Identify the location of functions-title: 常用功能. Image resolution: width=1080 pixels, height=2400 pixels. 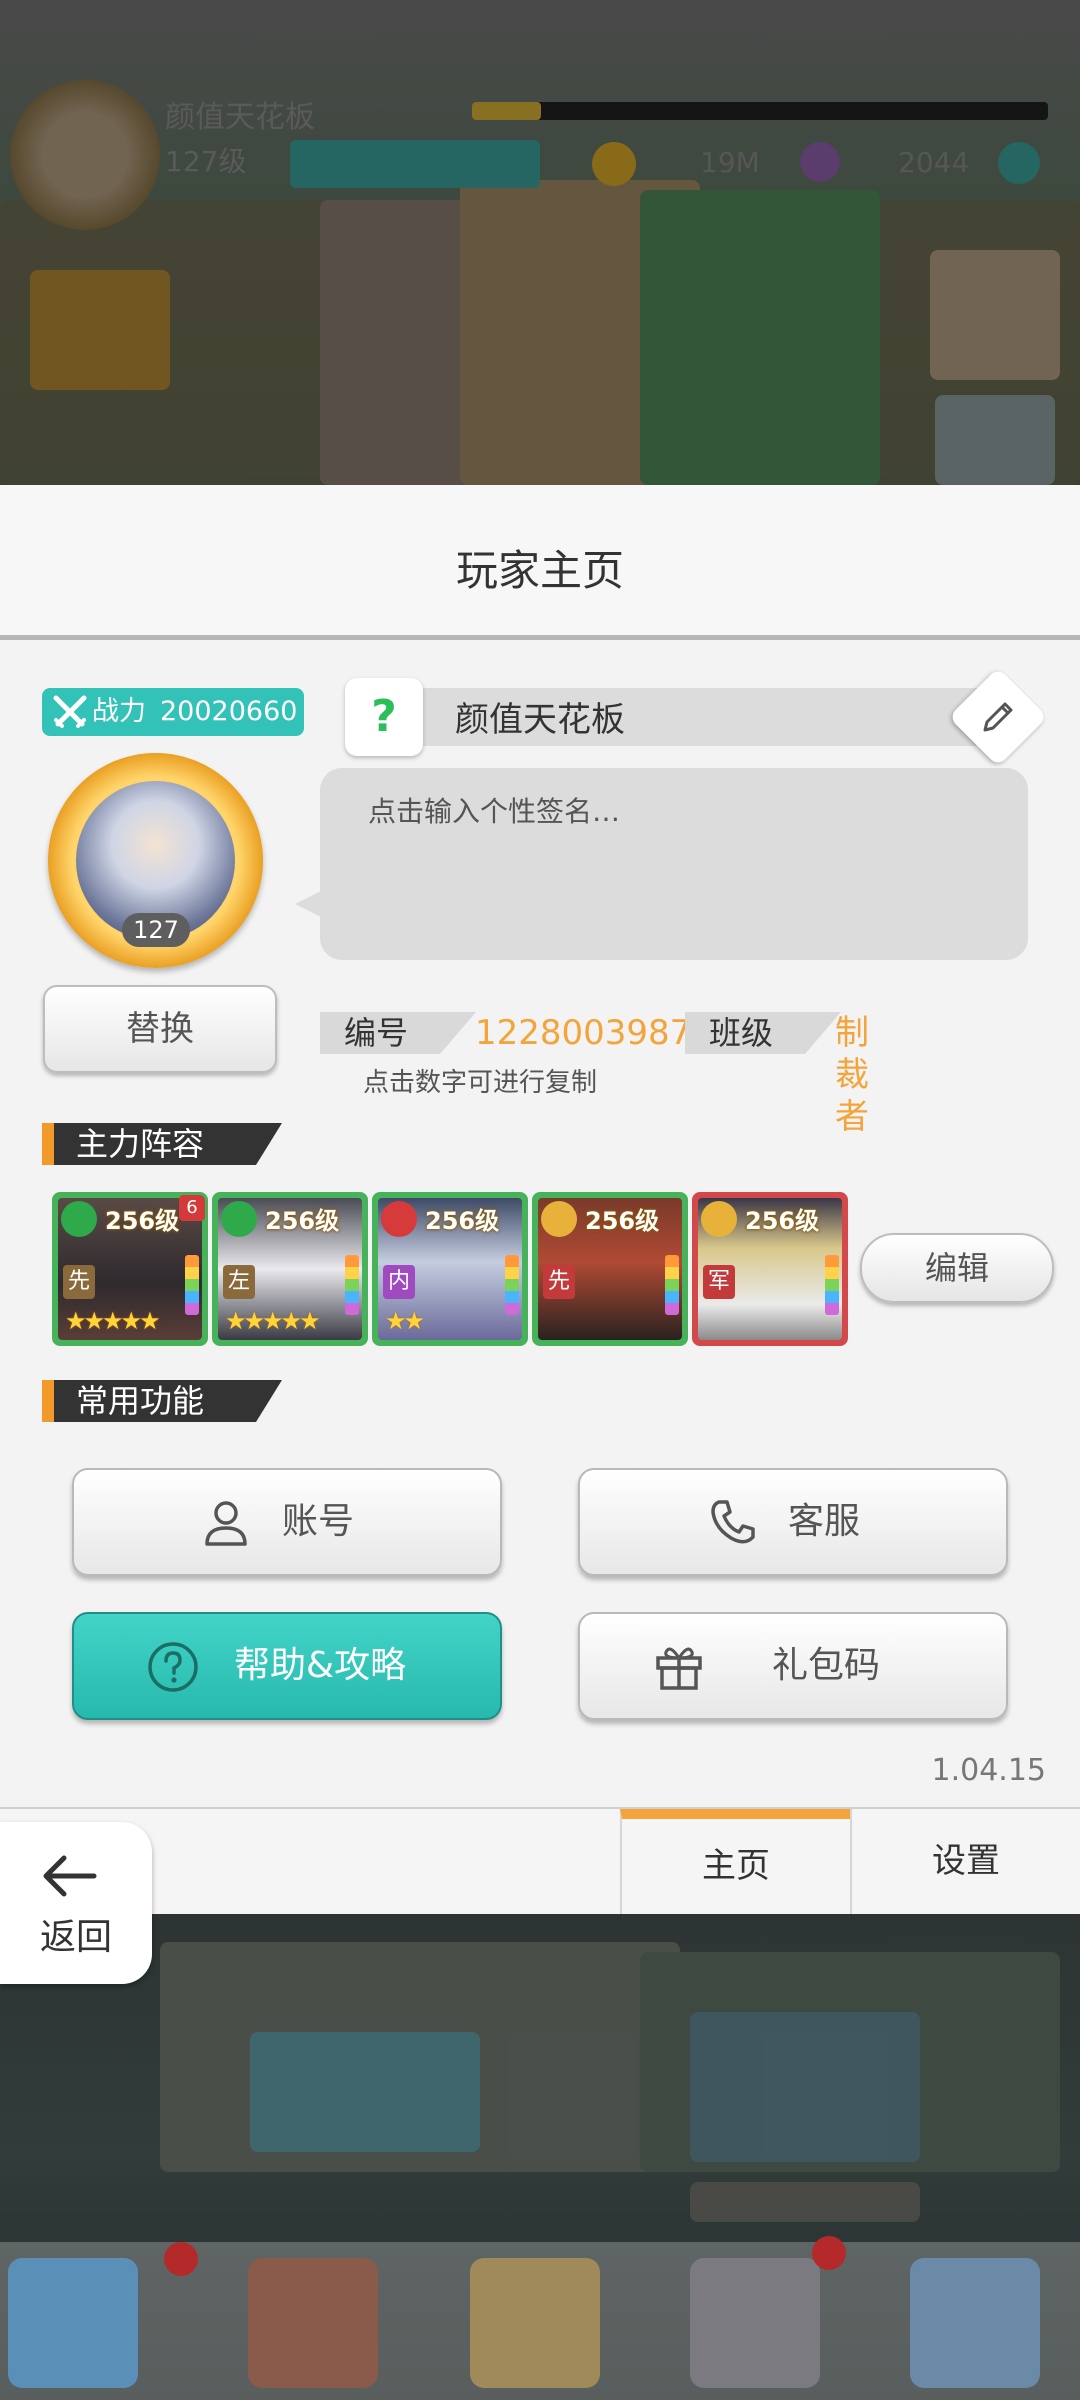
(168, 1401).